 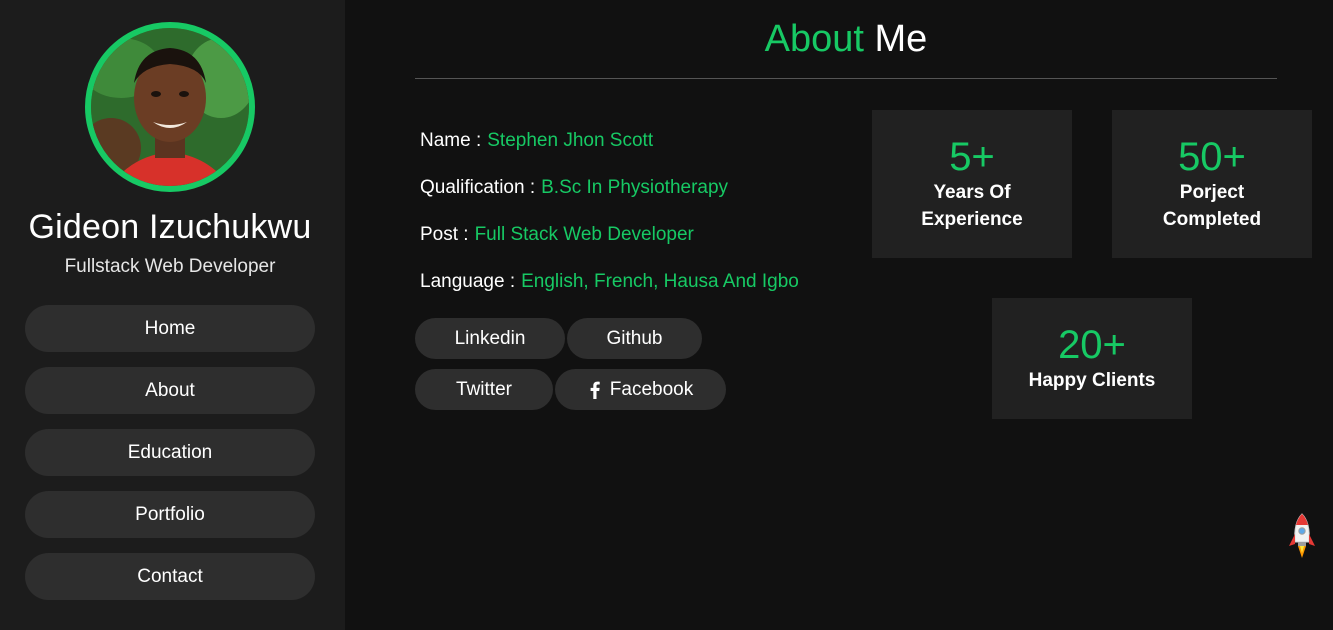 I want to click on title-divider, so click(x=846, y=78).